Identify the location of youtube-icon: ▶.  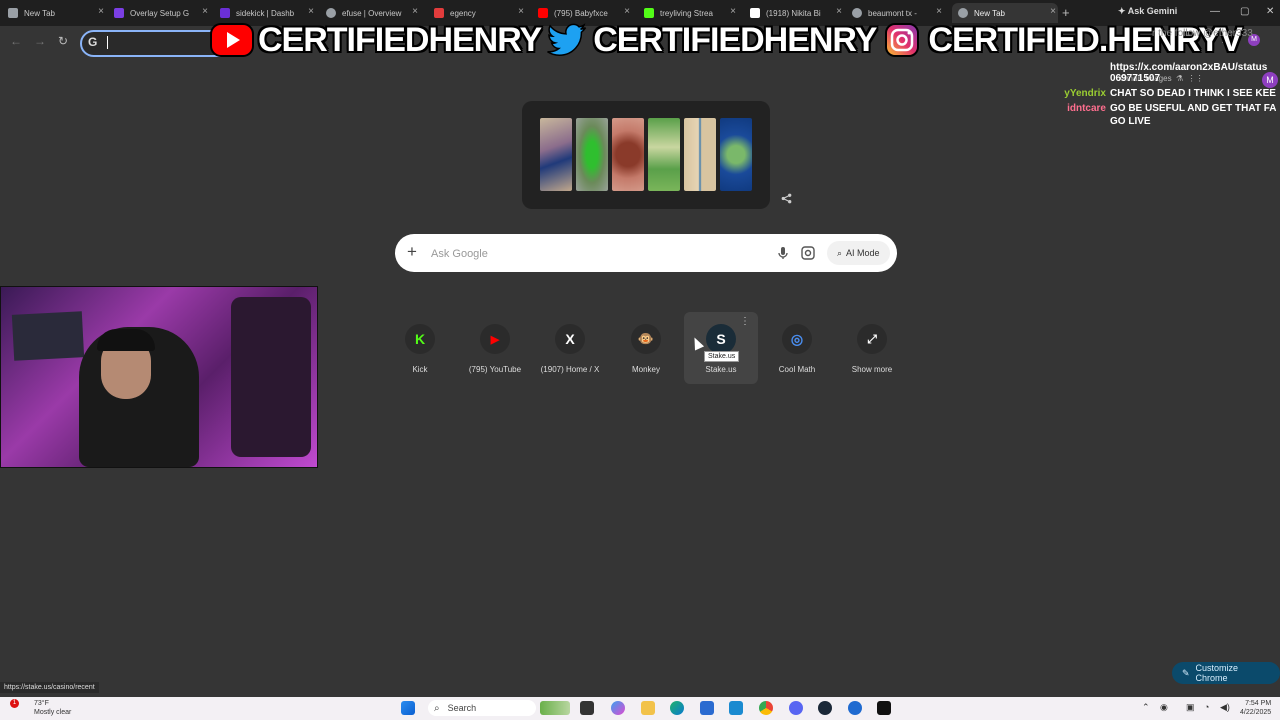
(495, 339).